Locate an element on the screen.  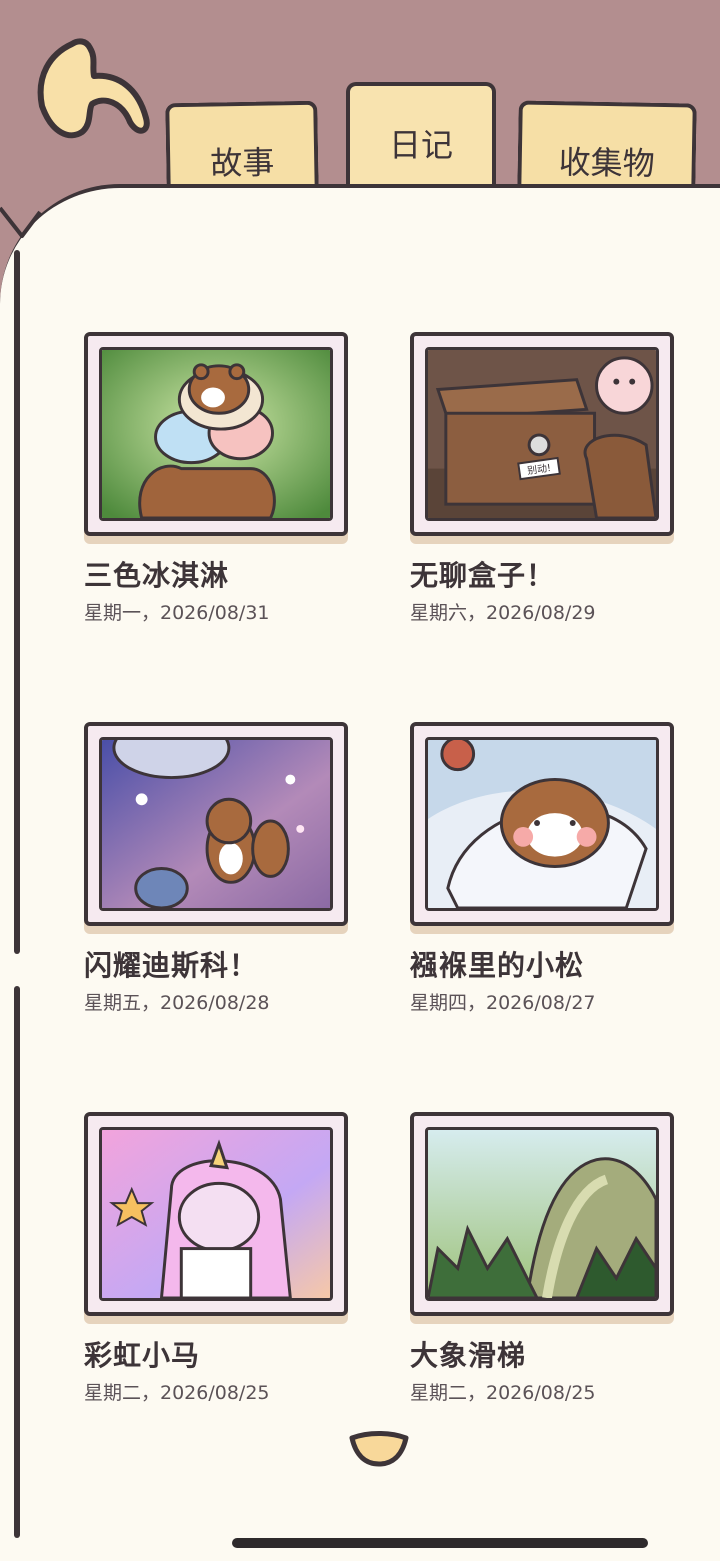
diary-entry-card: 闪耀迪斯科！ 星期五，2026/08/28 is located at coordinates (216, 868).